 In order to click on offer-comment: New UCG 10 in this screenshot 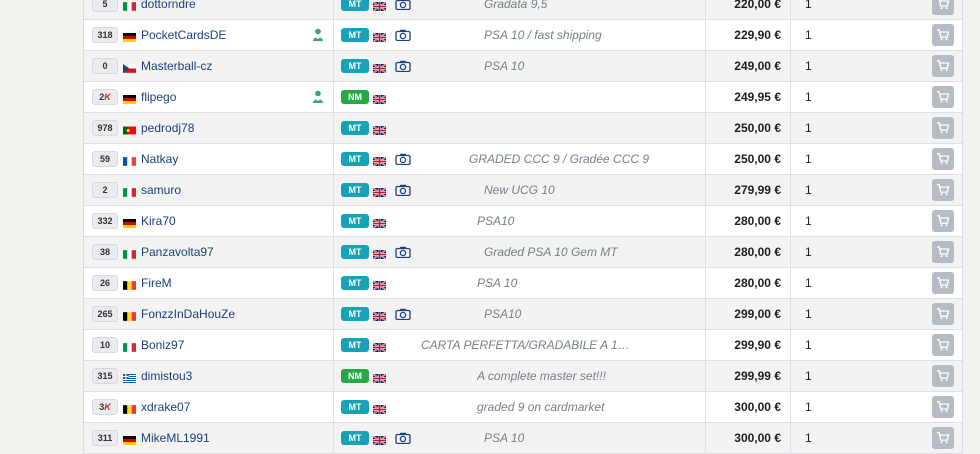, I will do `click(519, 190)`.